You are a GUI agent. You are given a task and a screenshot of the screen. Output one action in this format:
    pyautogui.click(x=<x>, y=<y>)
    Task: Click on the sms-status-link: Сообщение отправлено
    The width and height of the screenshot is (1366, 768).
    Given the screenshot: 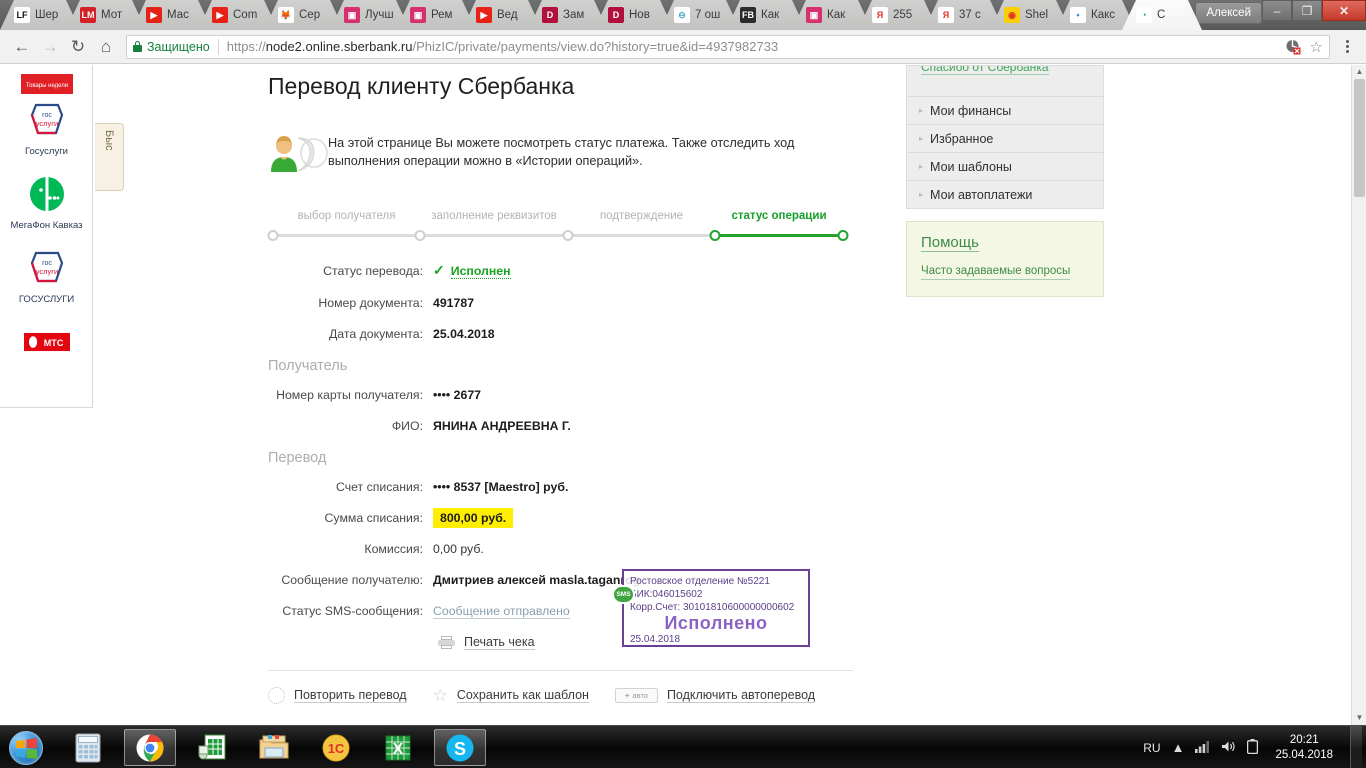 What is the action you would take?
    pyautogui.click(x=501, y=611)
    